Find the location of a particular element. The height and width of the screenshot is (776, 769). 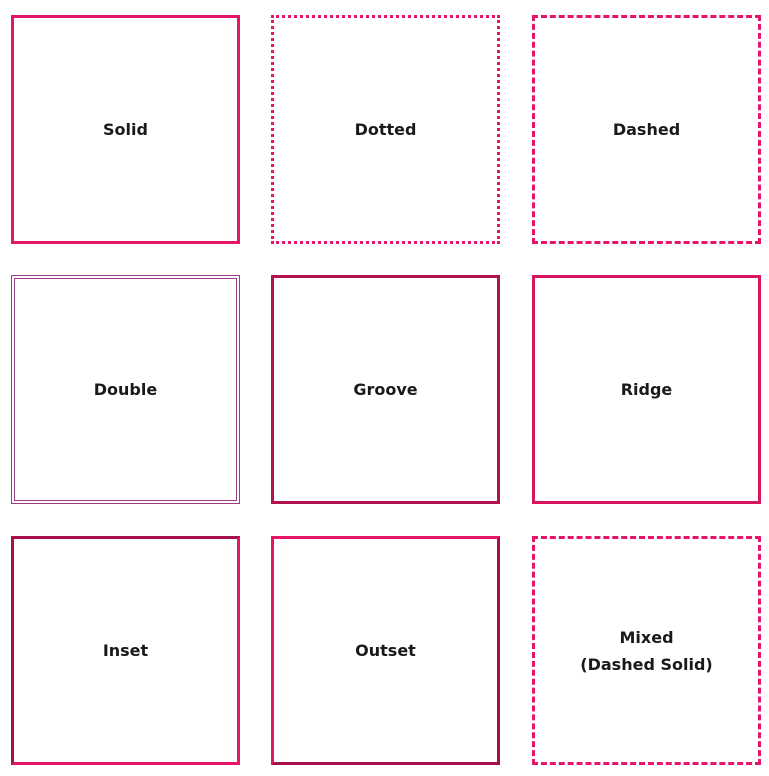

dotted-border-box: Dotted is located at coordinates (385, 129).